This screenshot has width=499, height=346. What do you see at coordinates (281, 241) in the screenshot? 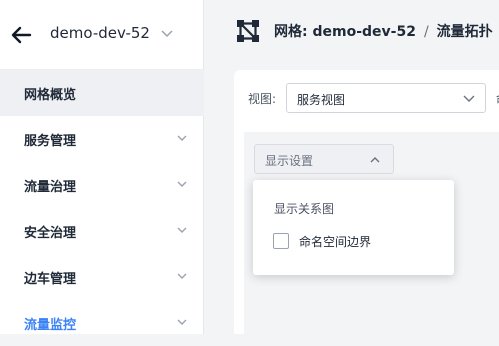
I see `namespace-boundary-checkbox` at bounding box center [281, 241].